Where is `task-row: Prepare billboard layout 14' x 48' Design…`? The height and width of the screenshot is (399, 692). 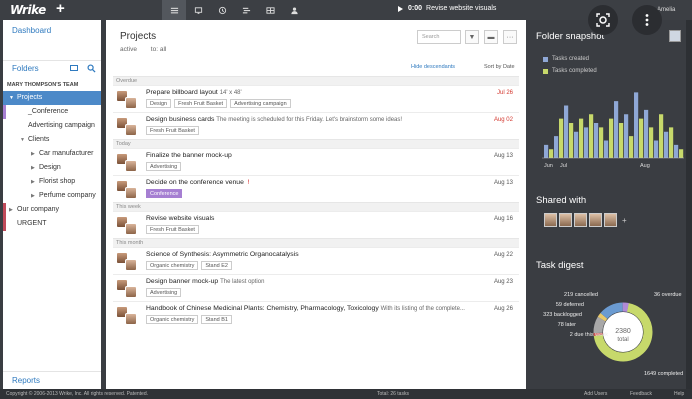
task-row: Prepare billboard layout 14' x 48' Design… is located at coordinates (316, 98).